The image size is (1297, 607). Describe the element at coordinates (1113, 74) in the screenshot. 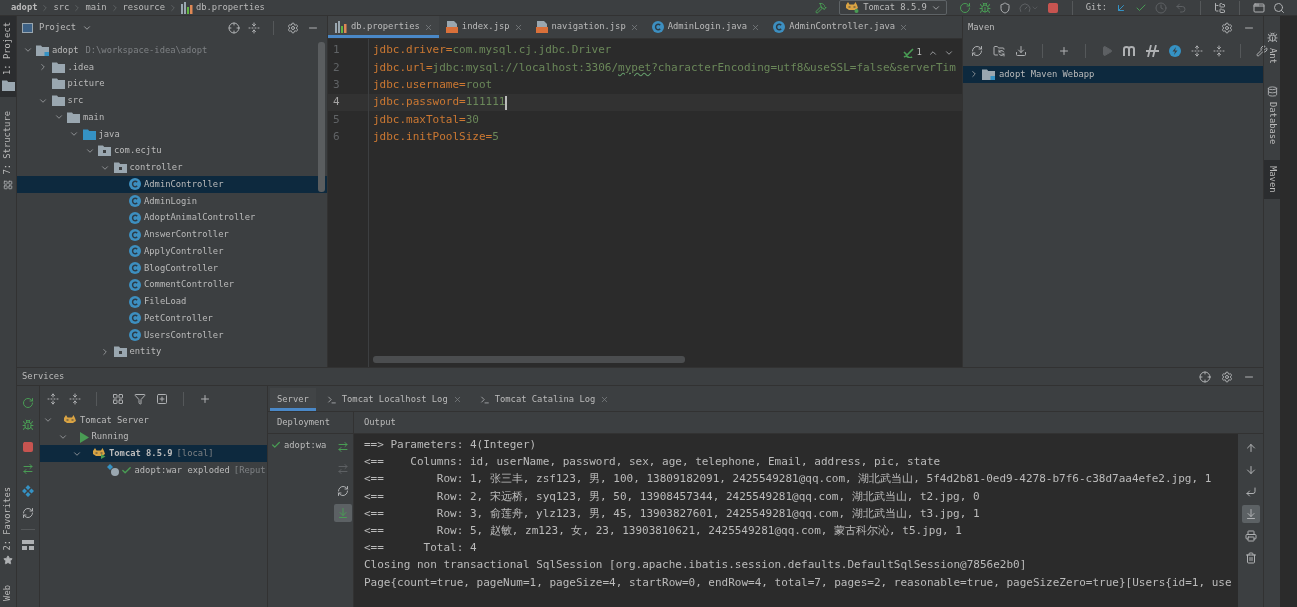

I see `tree-item: adopt Maven Webapp` at that location.